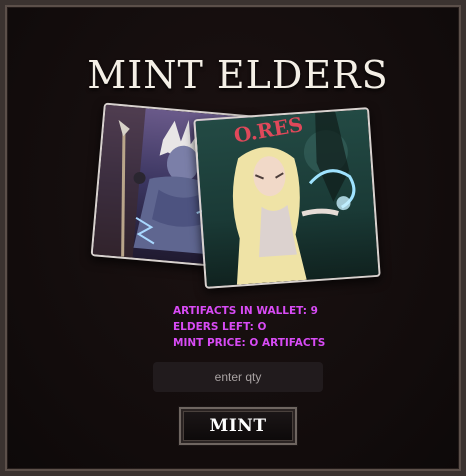 The image size is (466, 476). Describe the element at coordinates (238, 377) in the screenshot. I see `quantity-input` at that location.